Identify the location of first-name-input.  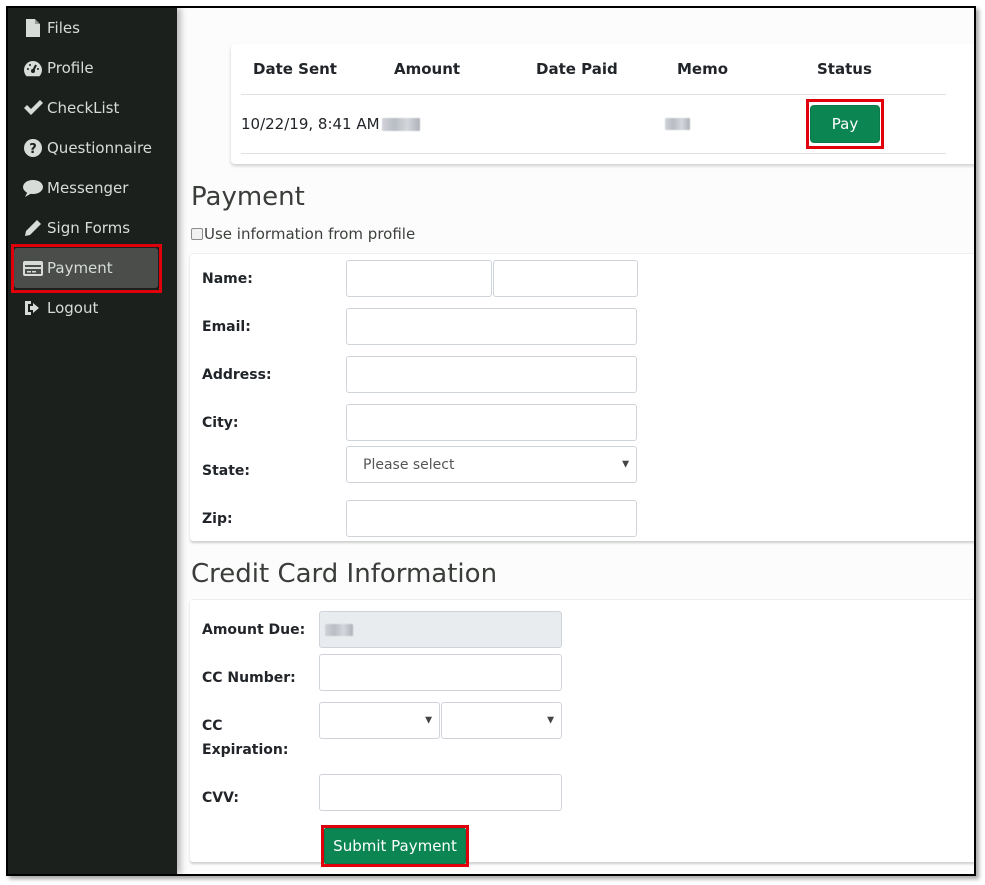
(419, 278).